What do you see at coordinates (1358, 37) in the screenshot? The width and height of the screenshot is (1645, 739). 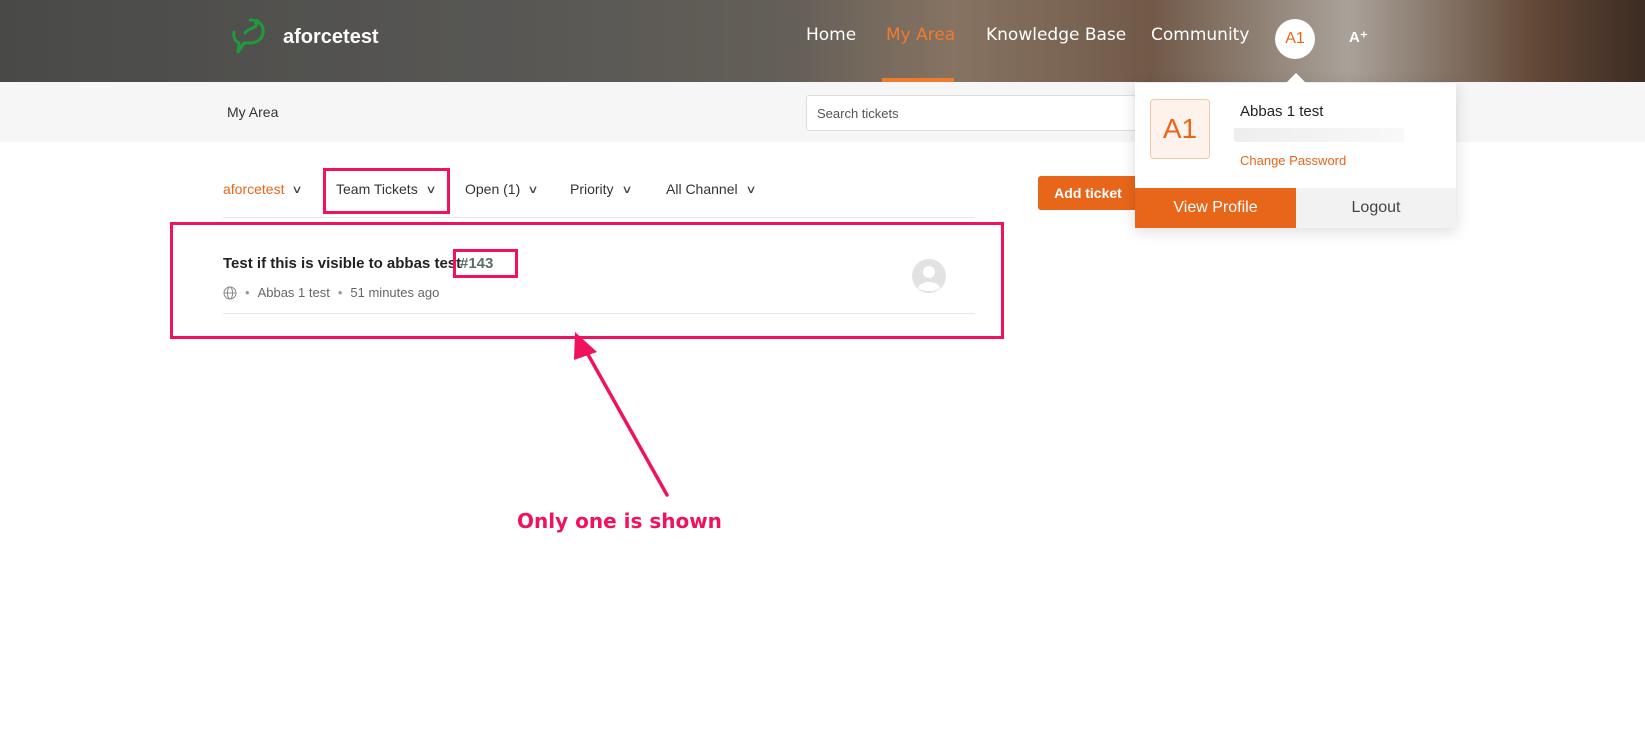 I see `font-size-icon: A⁺` at bounding box center [1358, 37].